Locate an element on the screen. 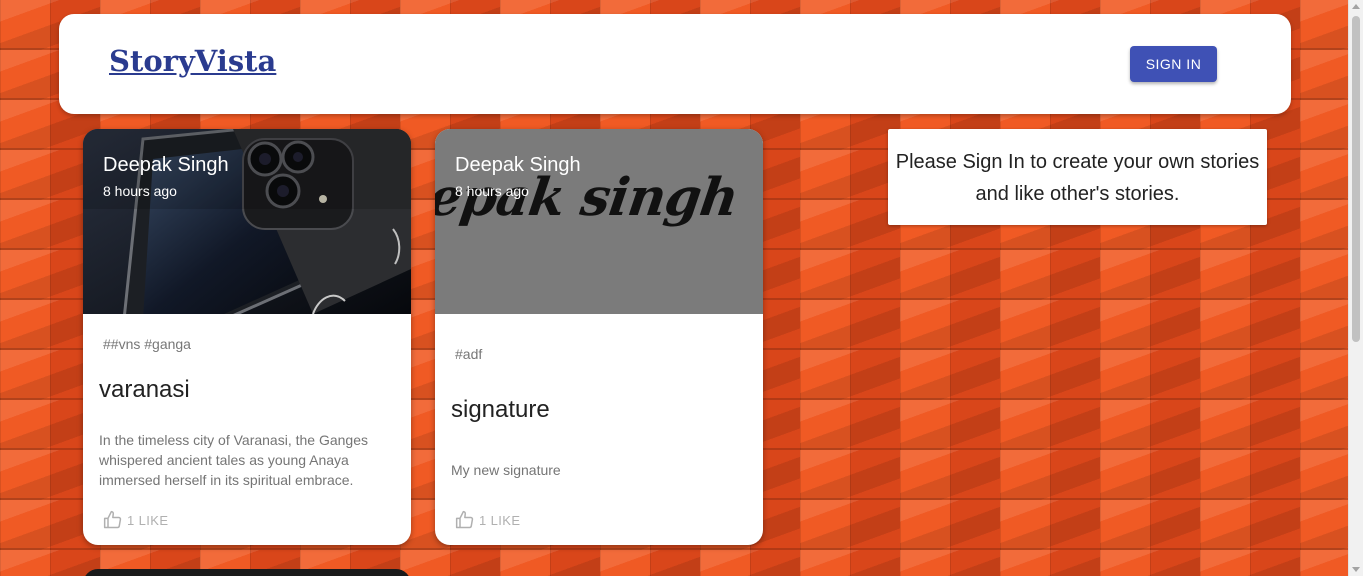 This screenshot has width=1363, height=576. story-title: signature is located at coordinates (500, 409).